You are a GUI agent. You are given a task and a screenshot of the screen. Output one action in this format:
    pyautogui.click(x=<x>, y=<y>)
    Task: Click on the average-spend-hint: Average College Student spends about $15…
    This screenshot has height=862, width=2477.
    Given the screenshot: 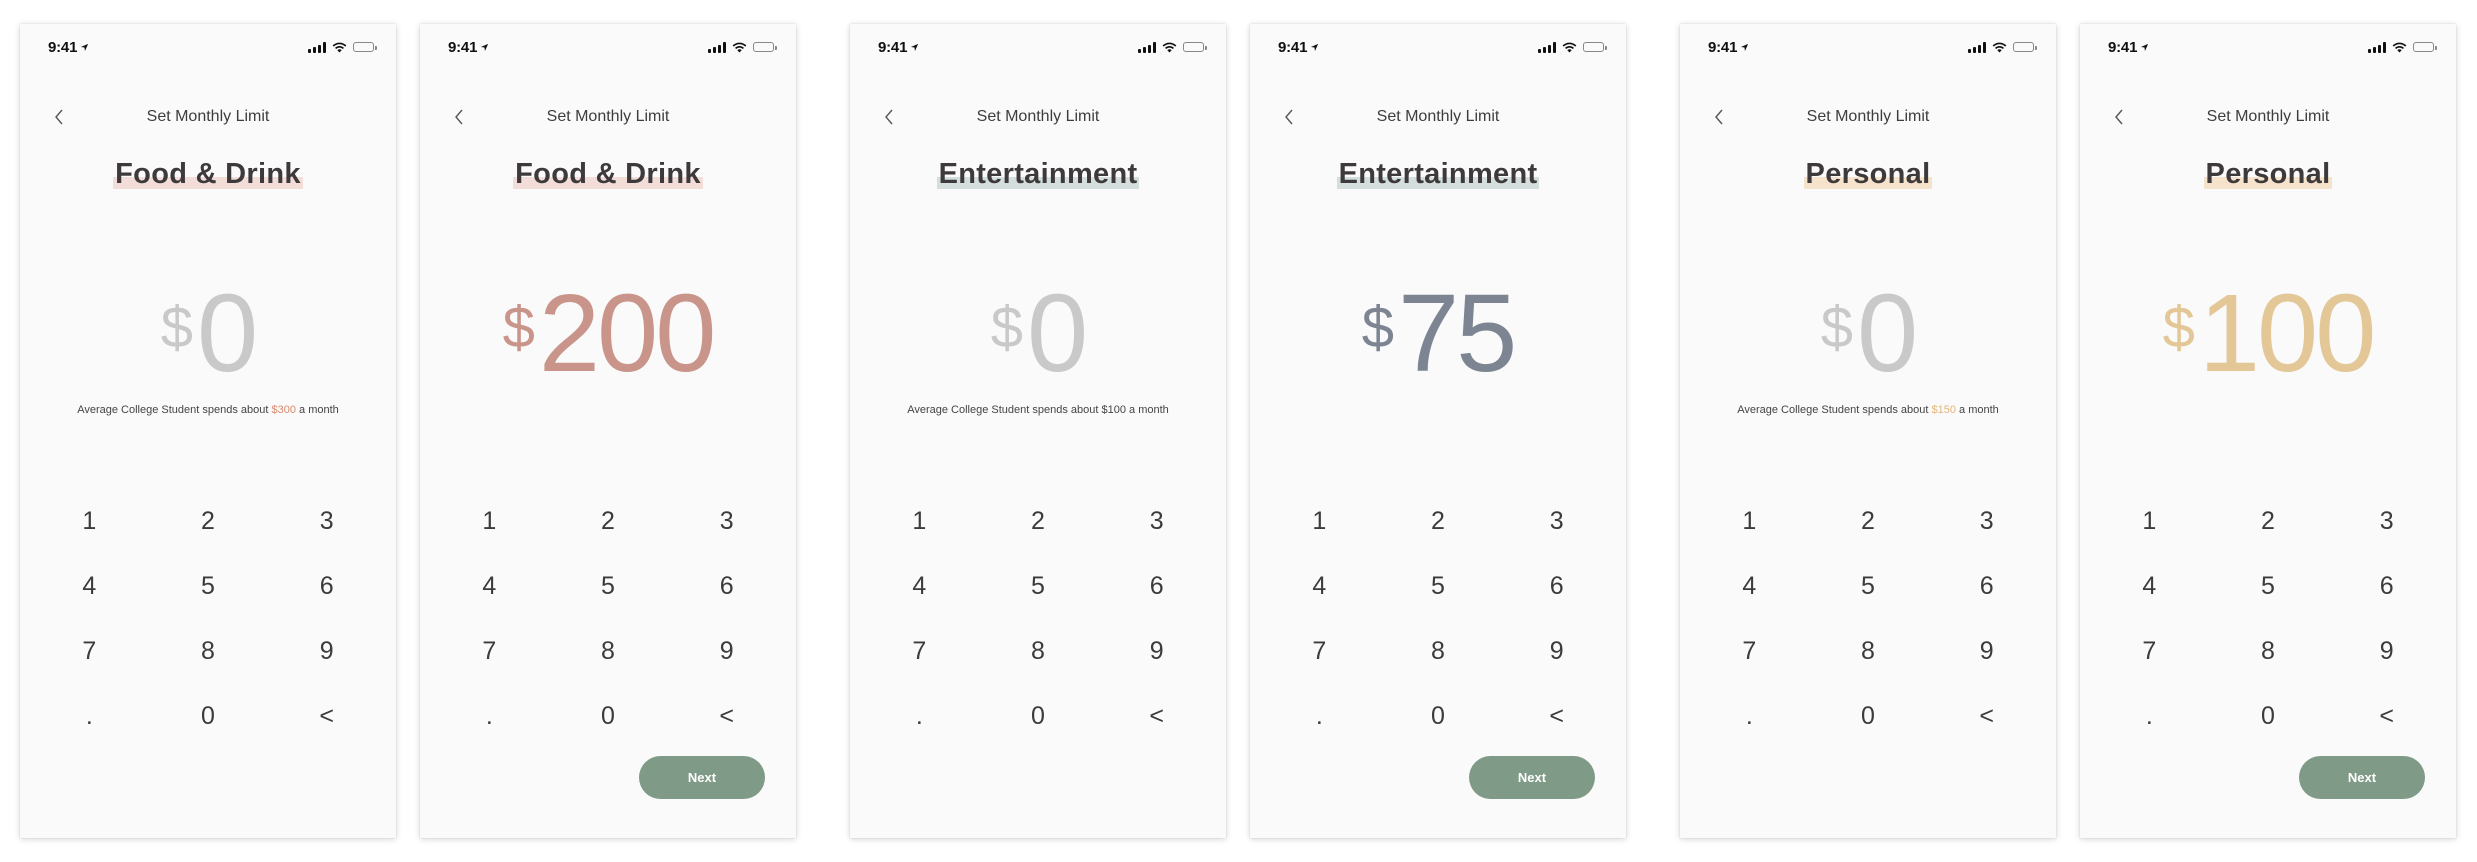 What is the action you would take?
    pyautogui.click(x=1868, y=410)
    